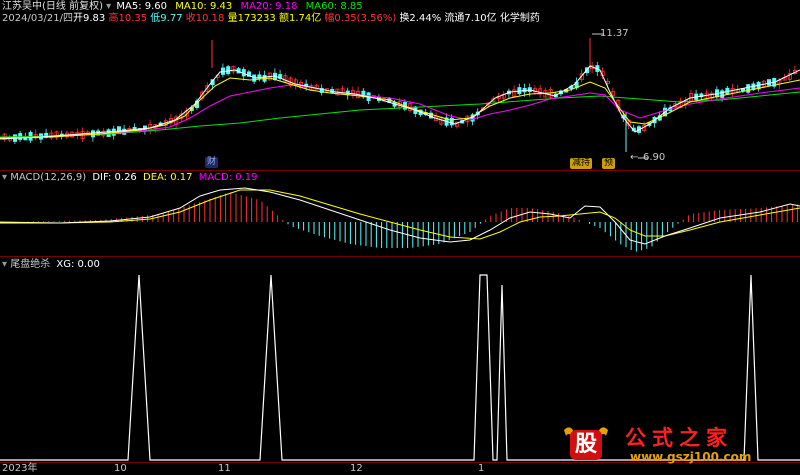 This screenshot has height=475, width=800. I want to click on dea-value: DEA: 0.17, so click(168, 177).